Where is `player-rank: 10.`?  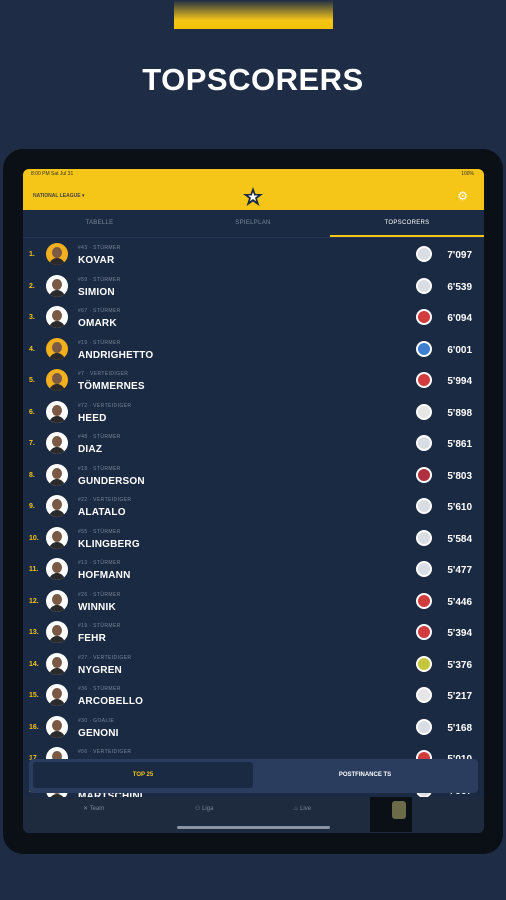 player-rank: 10. is located at coordinates (34, 538).